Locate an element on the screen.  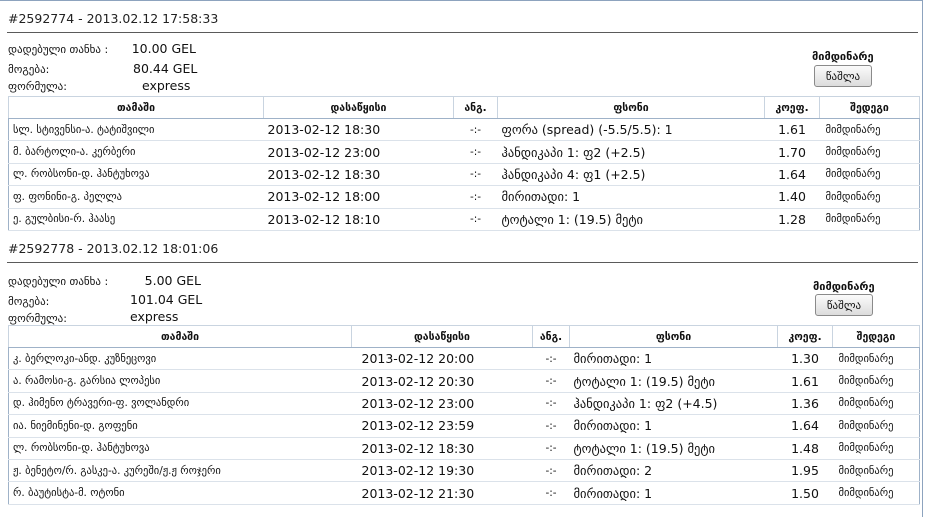
match-cell: ე. გულბისი-რ. ჰაასე is located at coordinates (136, 219).